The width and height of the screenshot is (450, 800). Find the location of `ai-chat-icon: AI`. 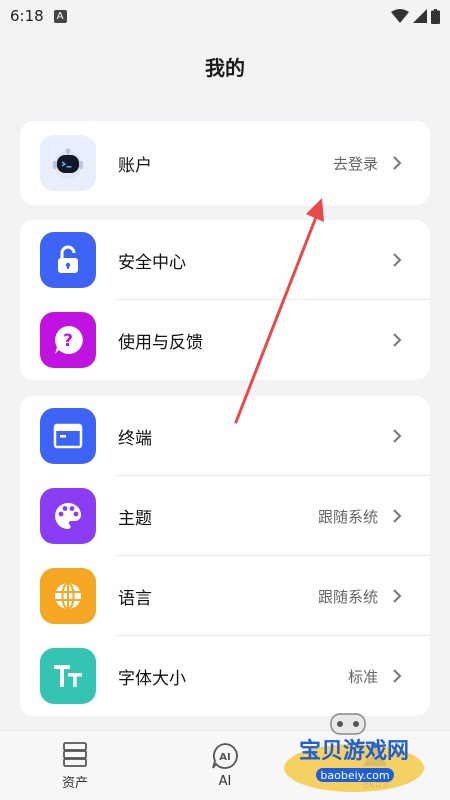

ai-chat-icon: AI is located at coordinates (225, 756).